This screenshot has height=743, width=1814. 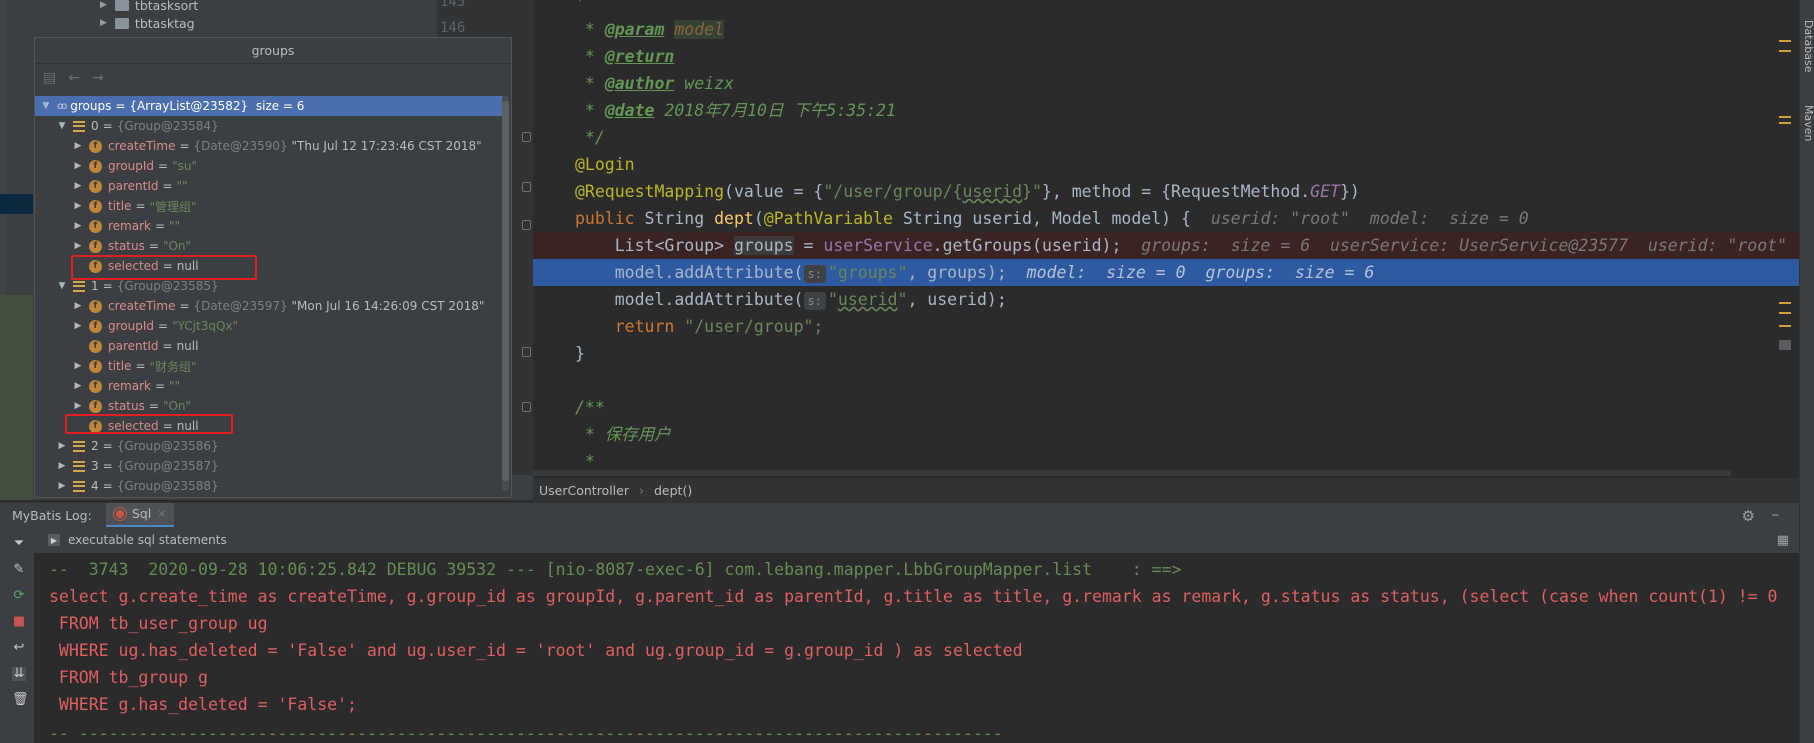 I want to click on code-token: }, so click(x=580, y=353).